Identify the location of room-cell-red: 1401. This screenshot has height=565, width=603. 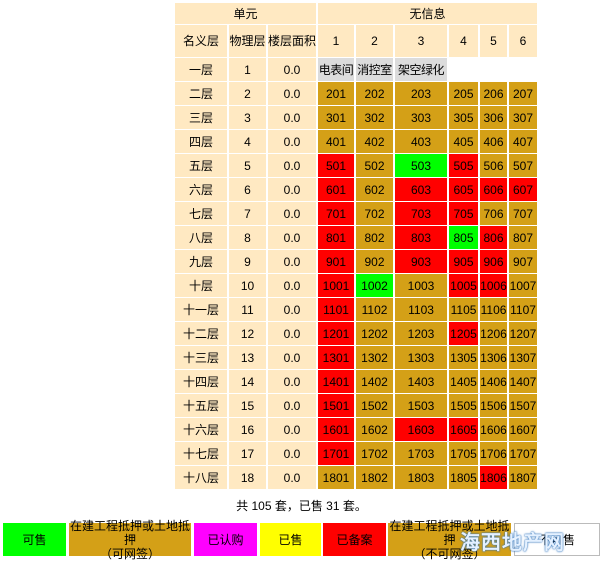
(336, 381).